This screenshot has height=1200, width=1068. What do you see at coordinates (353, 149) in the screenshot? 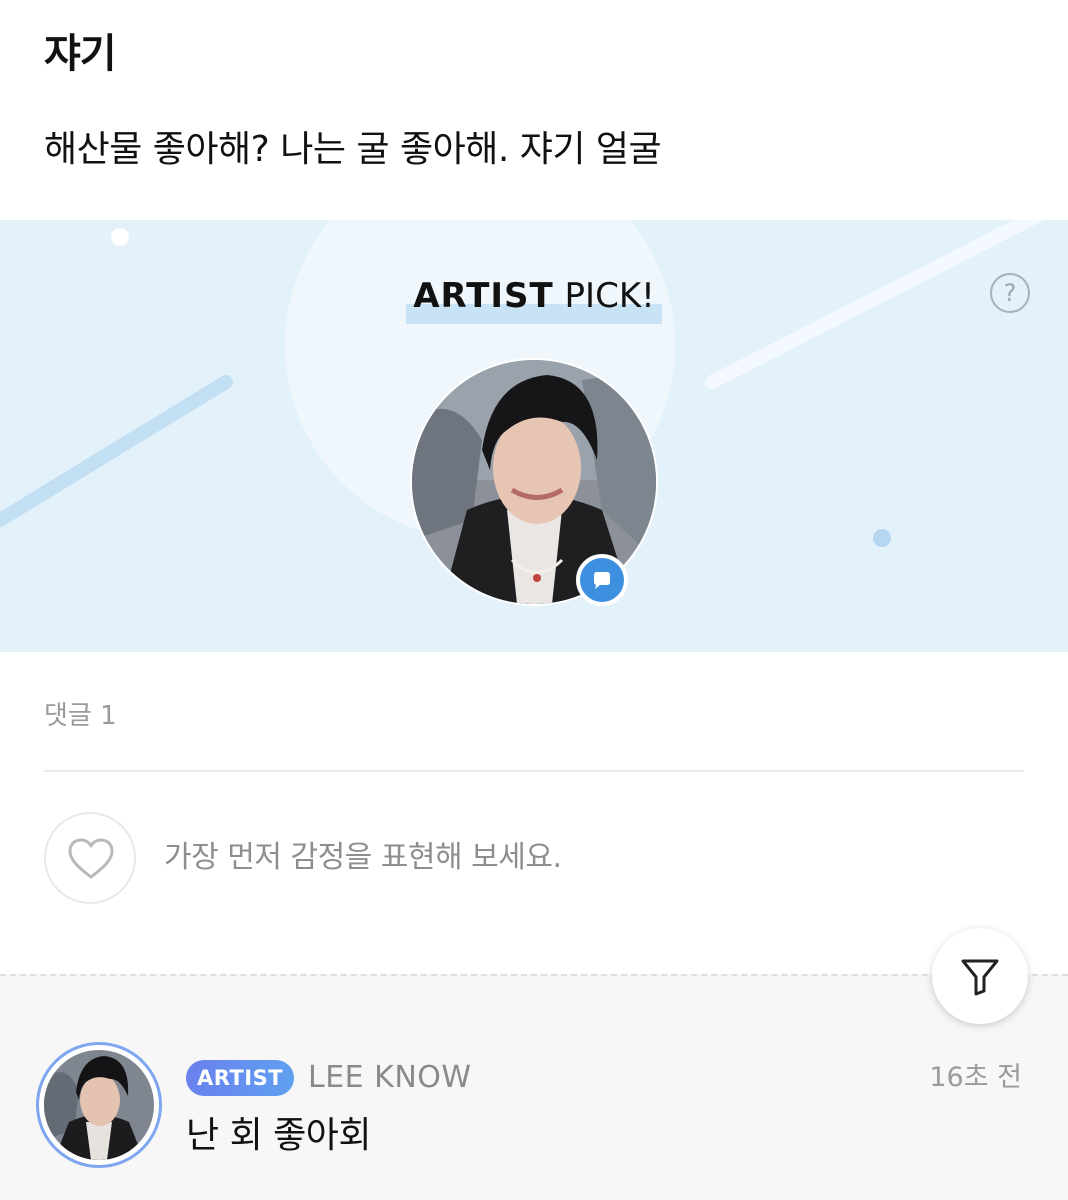
I see `post-body: 해산물 좋아해? 나는 굴 좋아해. 쟈기 얼굴` at bounding box center [353, 149].